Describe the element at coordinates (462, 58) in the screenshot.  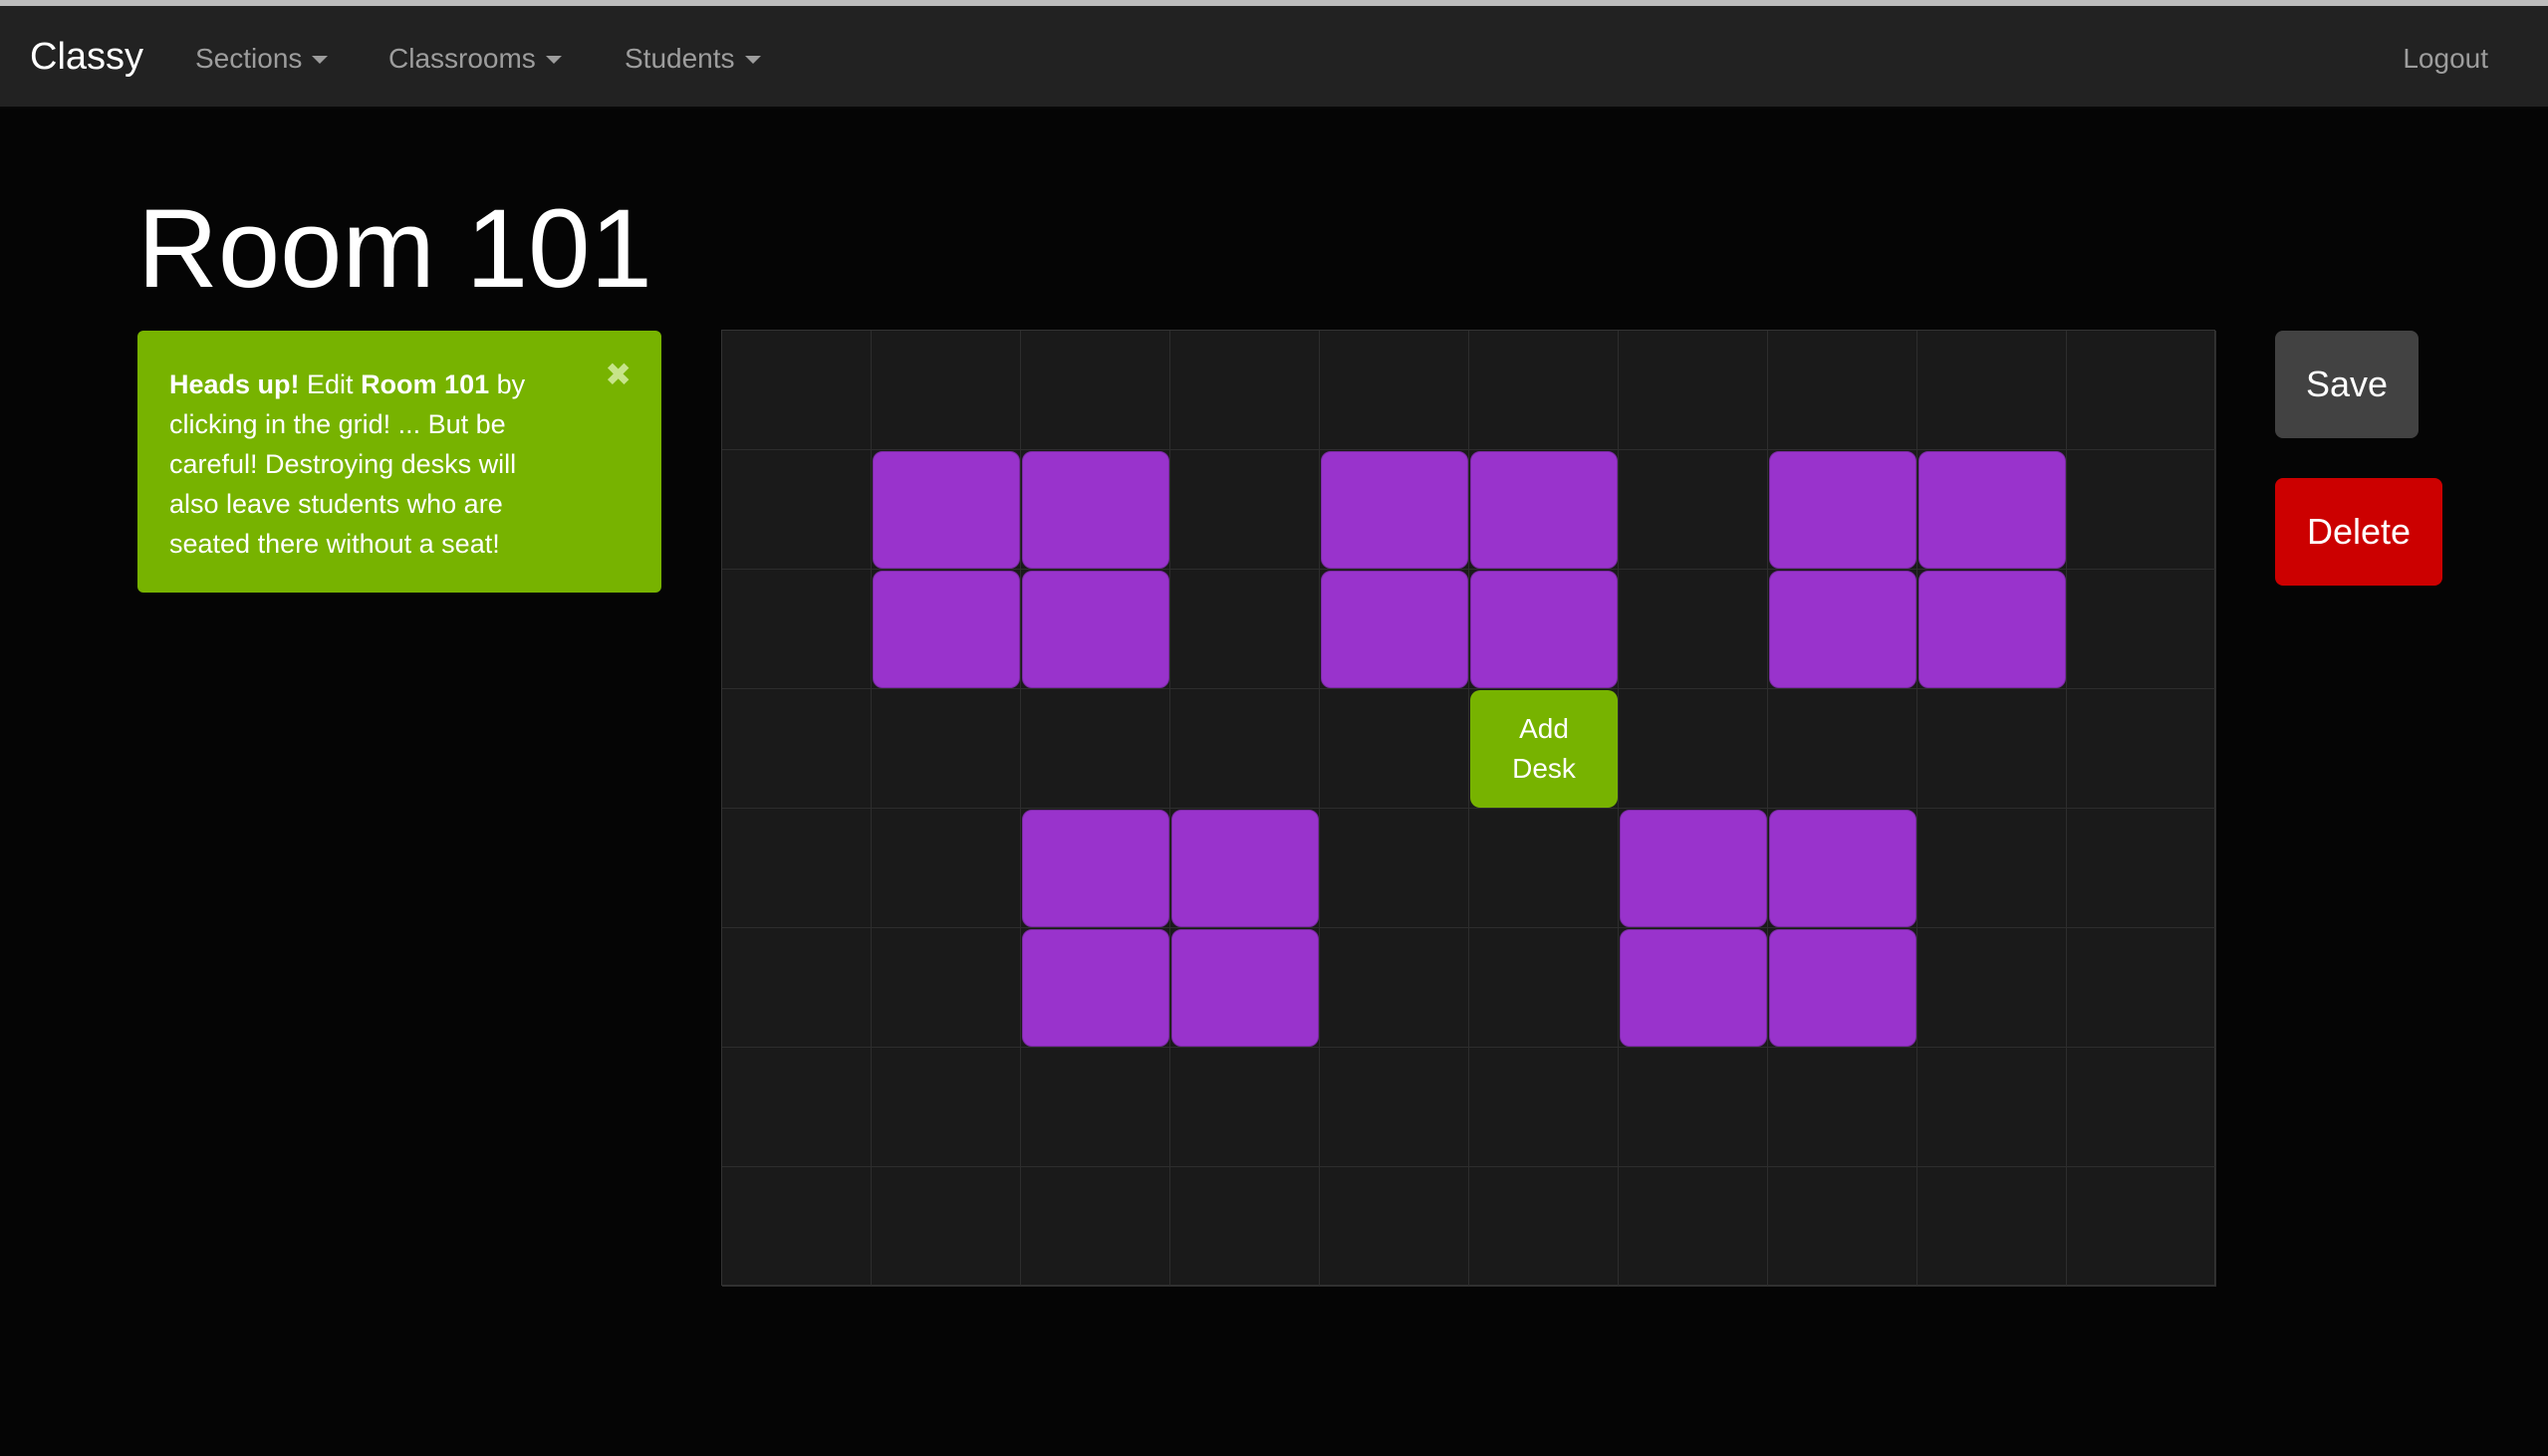
I see `nav-classrooms-label: Classrooms` at that location.